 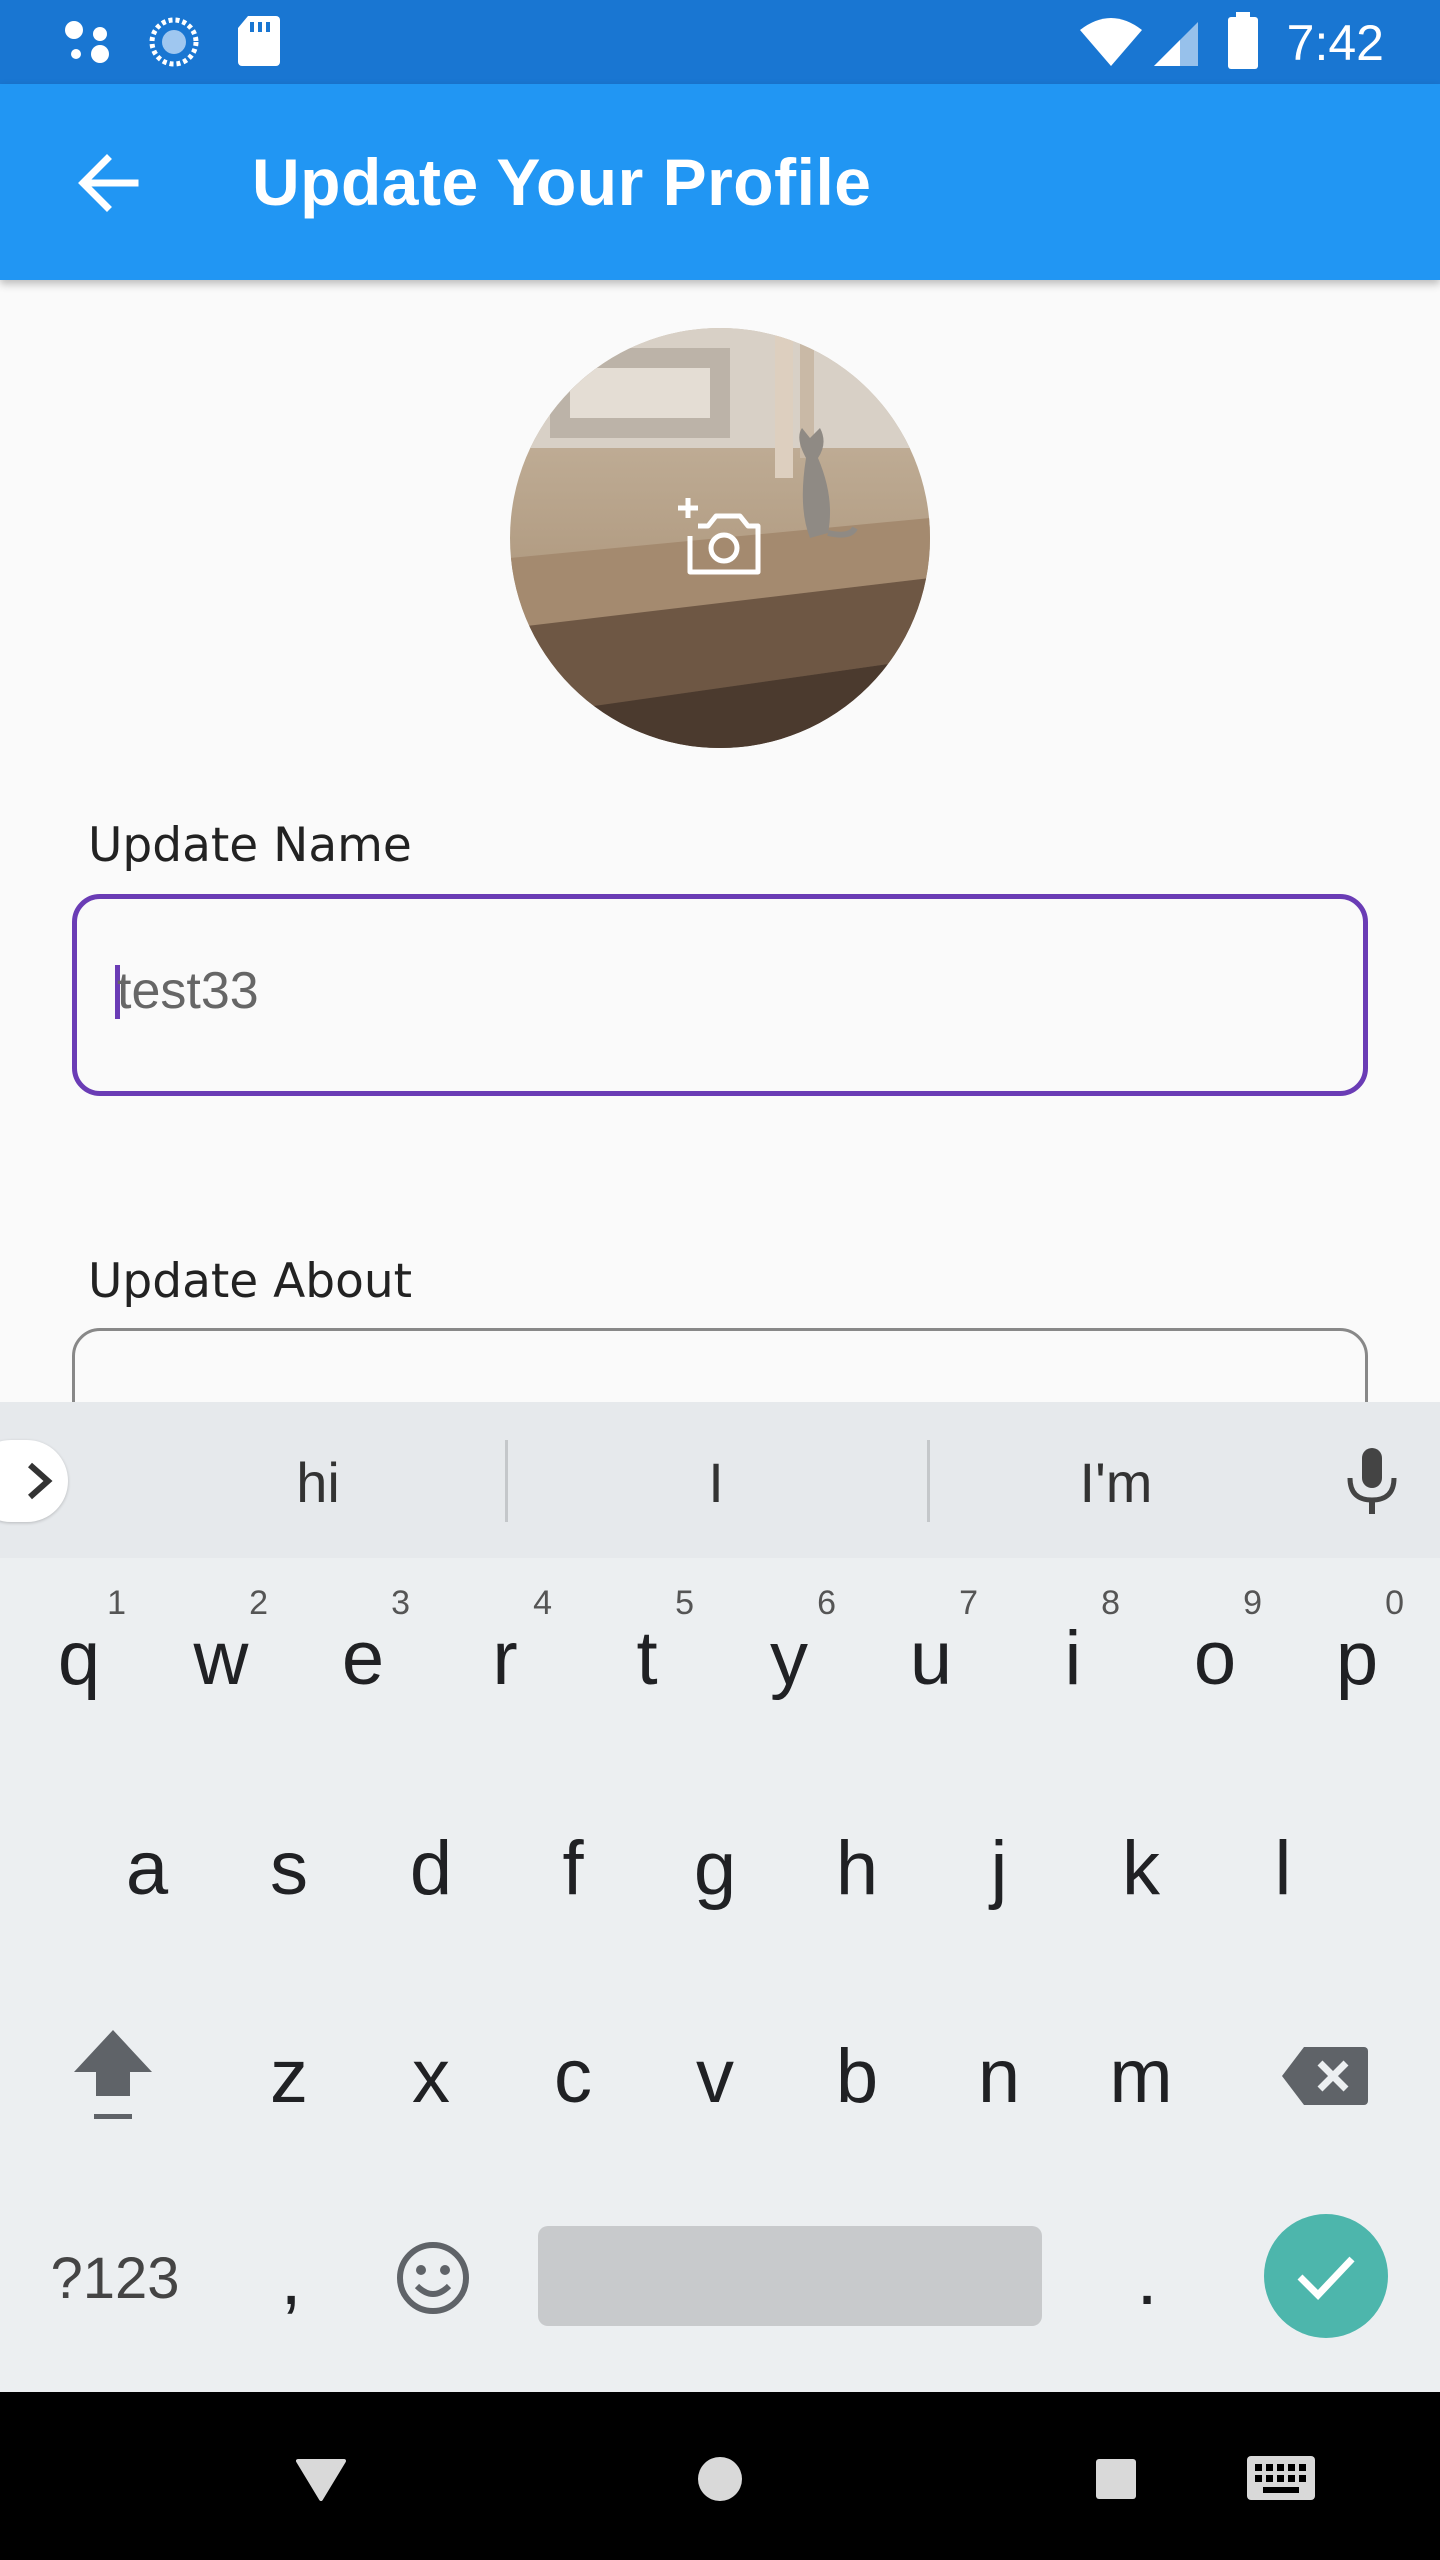 What do you see at coordinates (250, 1281) in the screenshot?
I see `about-label: Update About` at bounding box center [250, 1281].